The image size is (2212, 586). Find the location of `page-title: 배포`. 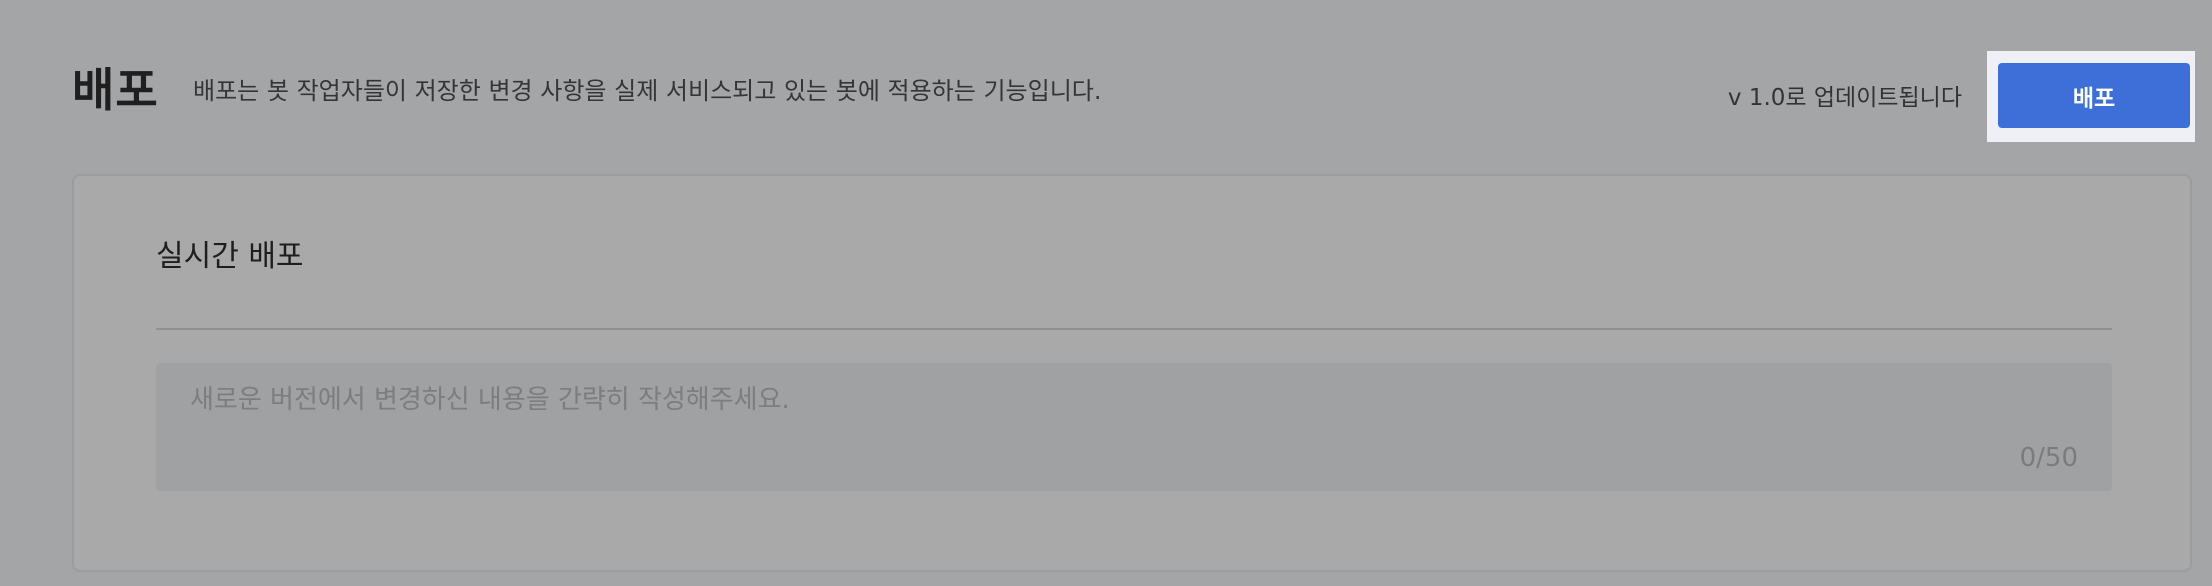

page-title: 배포 is located at coordinates (115, 90).